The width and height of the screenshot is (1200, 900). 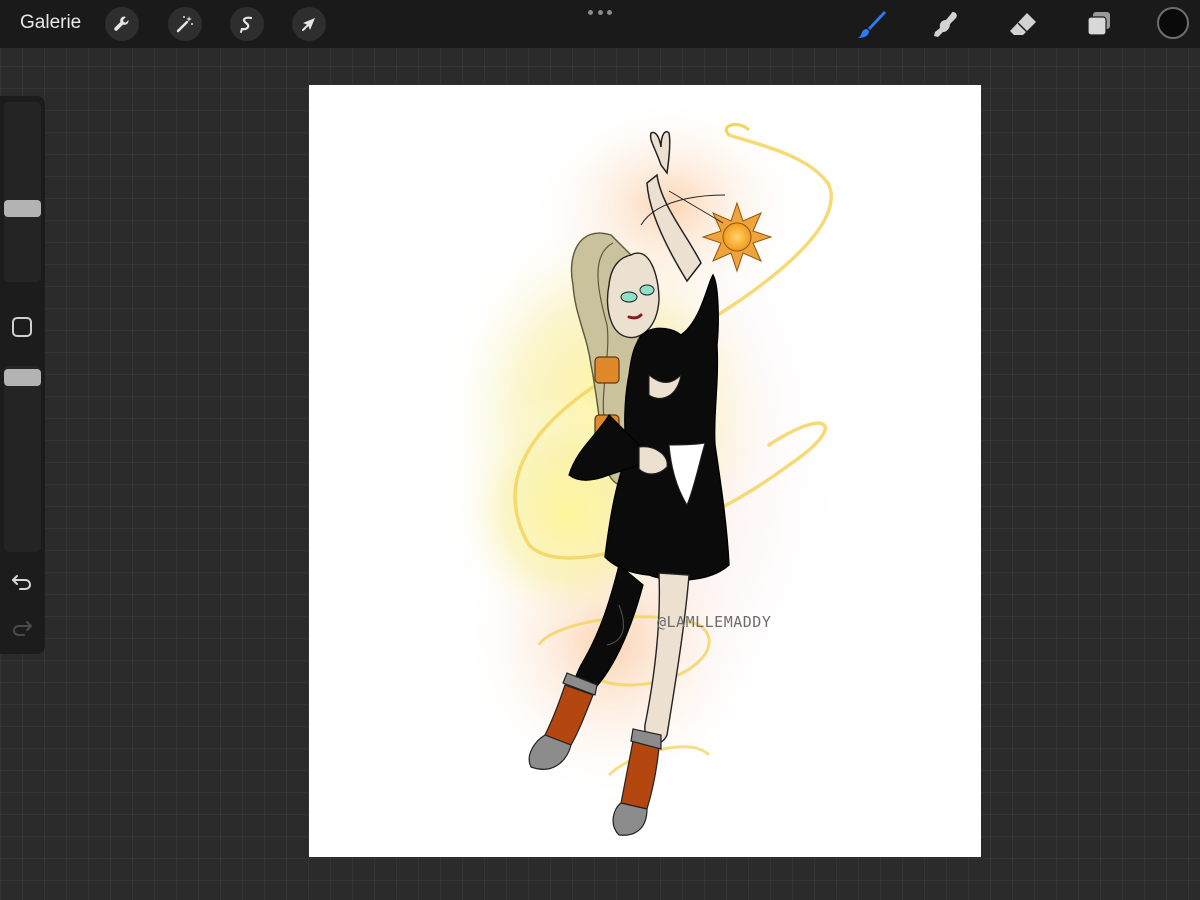 I want to click on layers-icon, so click(x=1098, y=24).